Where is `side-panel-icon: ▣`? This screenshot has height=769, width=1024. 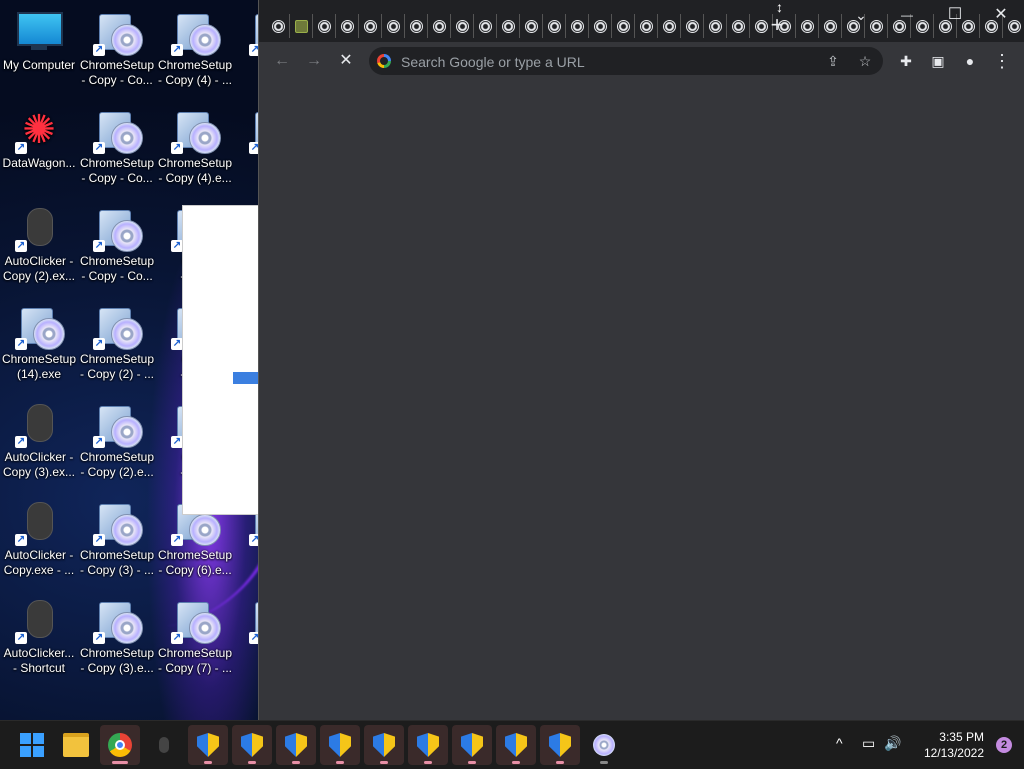 side-panel-icon: ▣ is located at coordinates (938, 61).